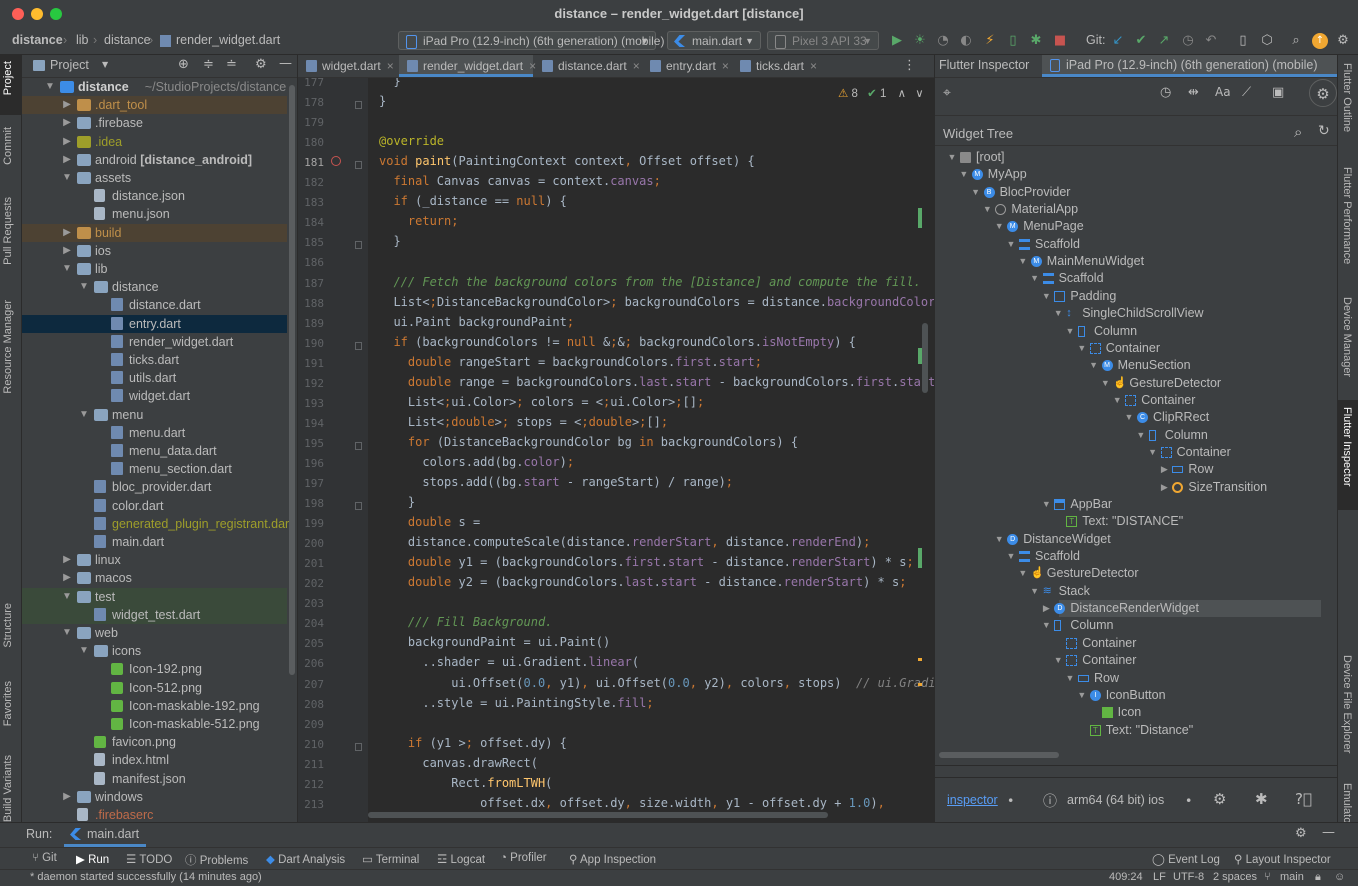 Image resolution: width=1358 pixels, height=886 pixels. I want to click on tree-file: menu.dart, so click(154, 433).